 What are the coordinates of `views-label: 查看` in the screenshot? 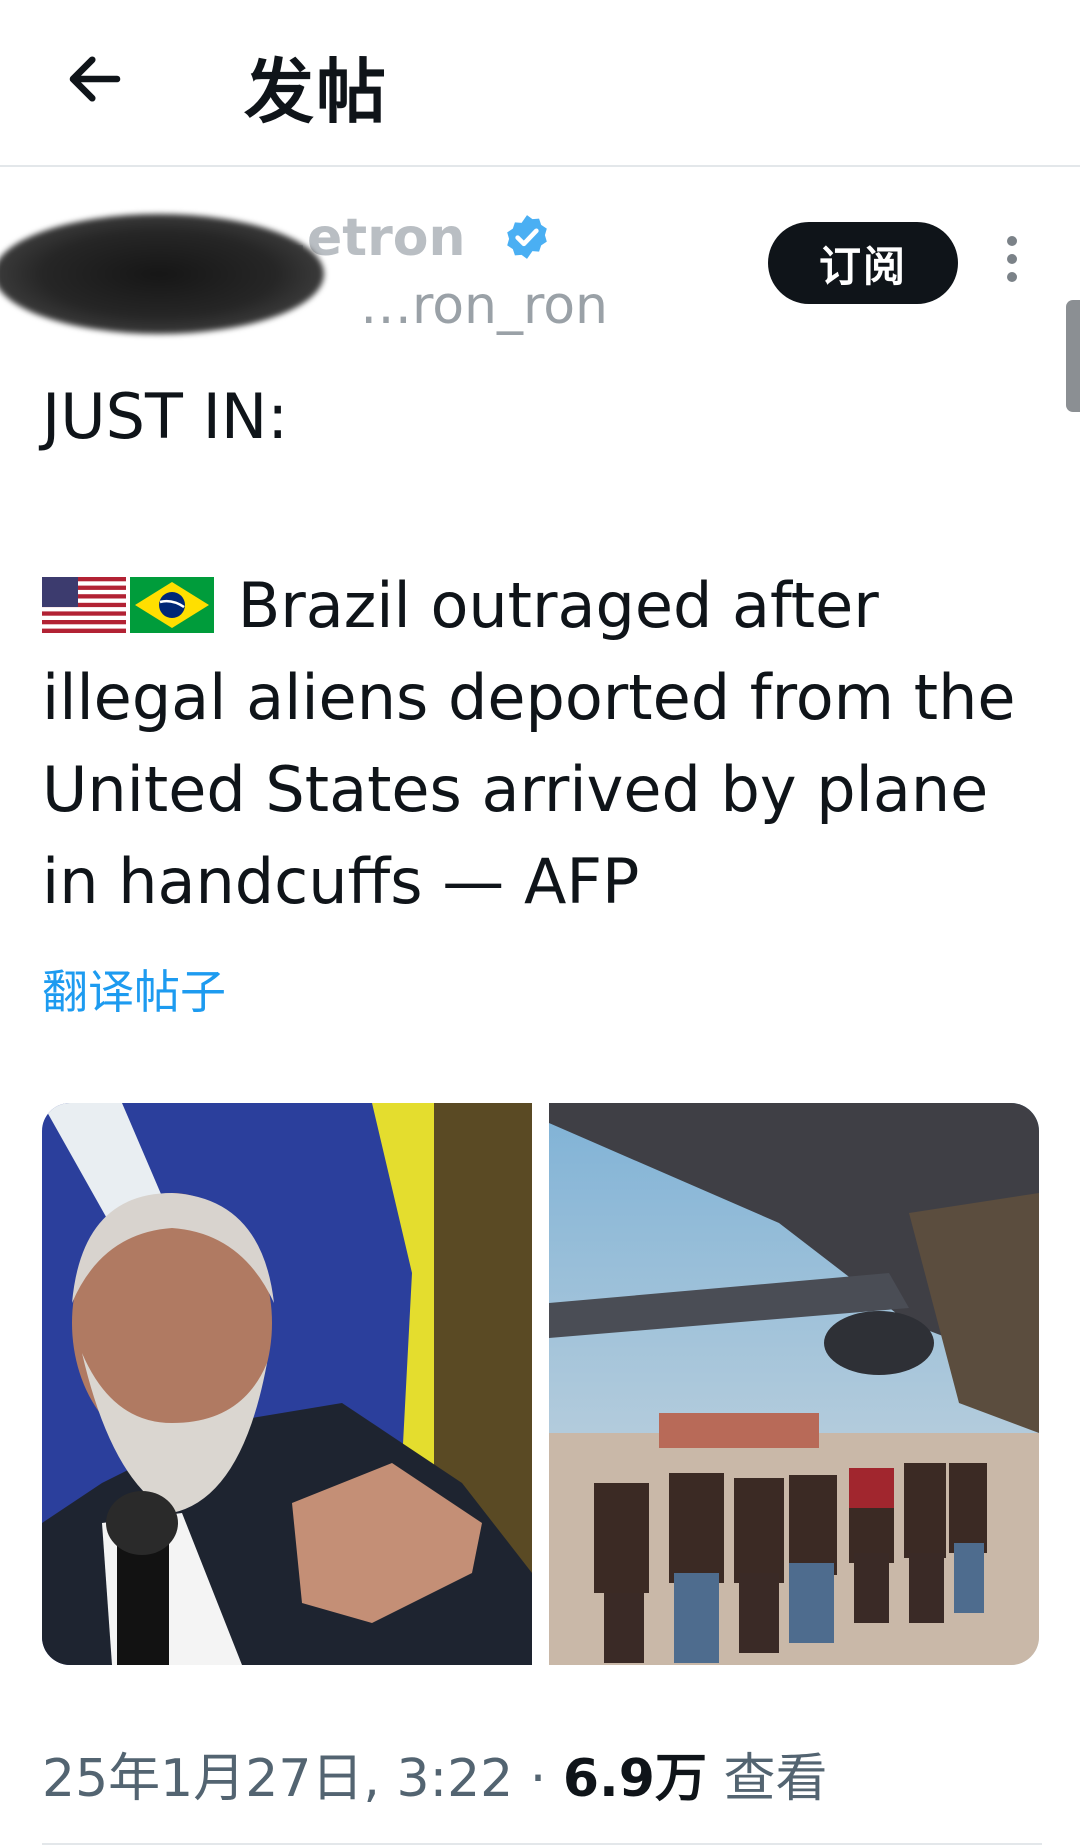 It's located at (775, 1779).